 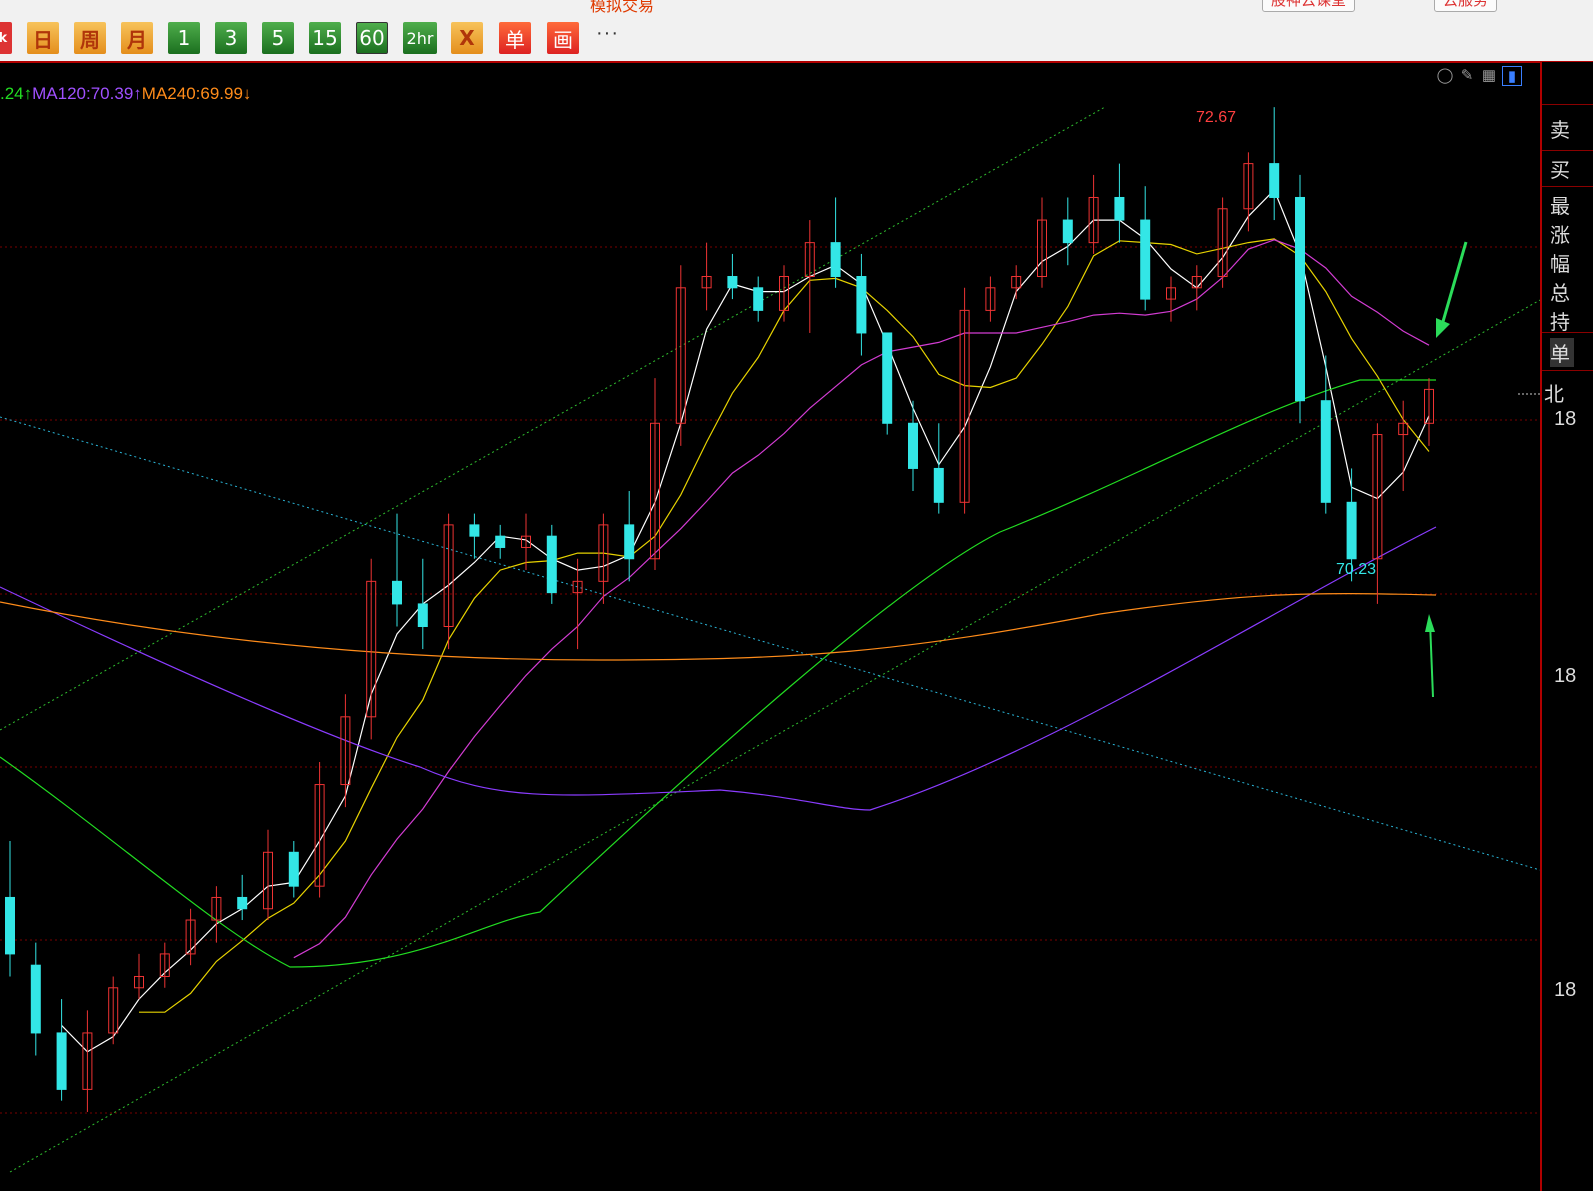 What do you see at coordinates (1562, 352) in the screenshot?
I see `order-label: 单` at bounding box center [1562, 352].